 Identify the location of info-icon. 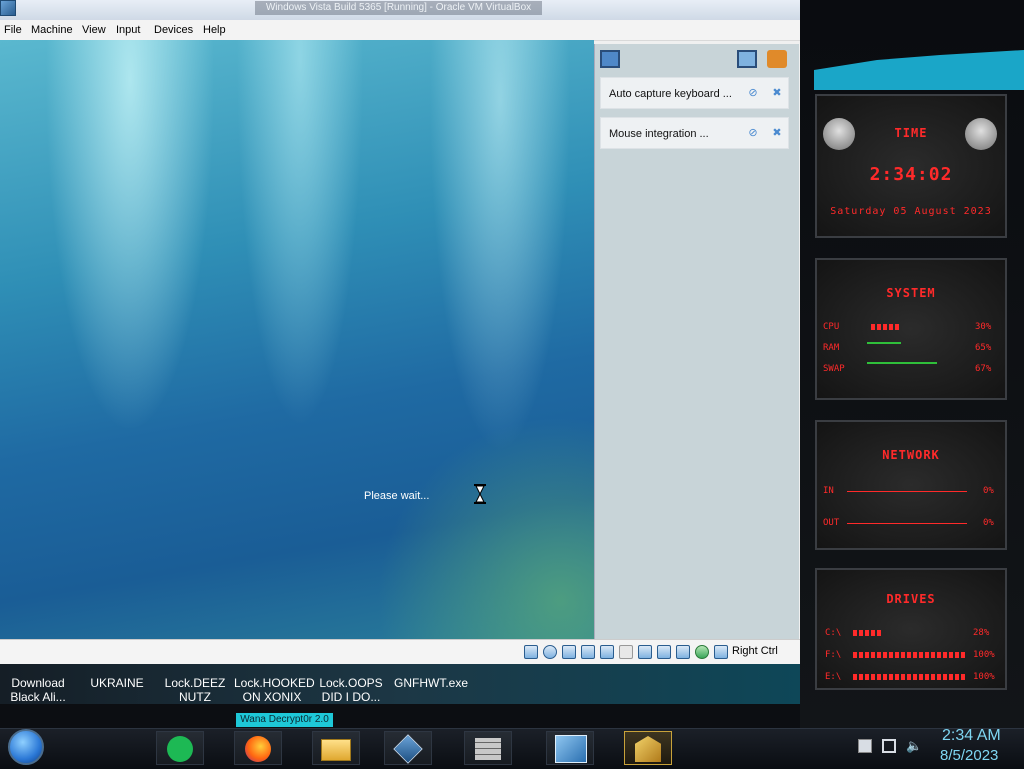
(610, 59).